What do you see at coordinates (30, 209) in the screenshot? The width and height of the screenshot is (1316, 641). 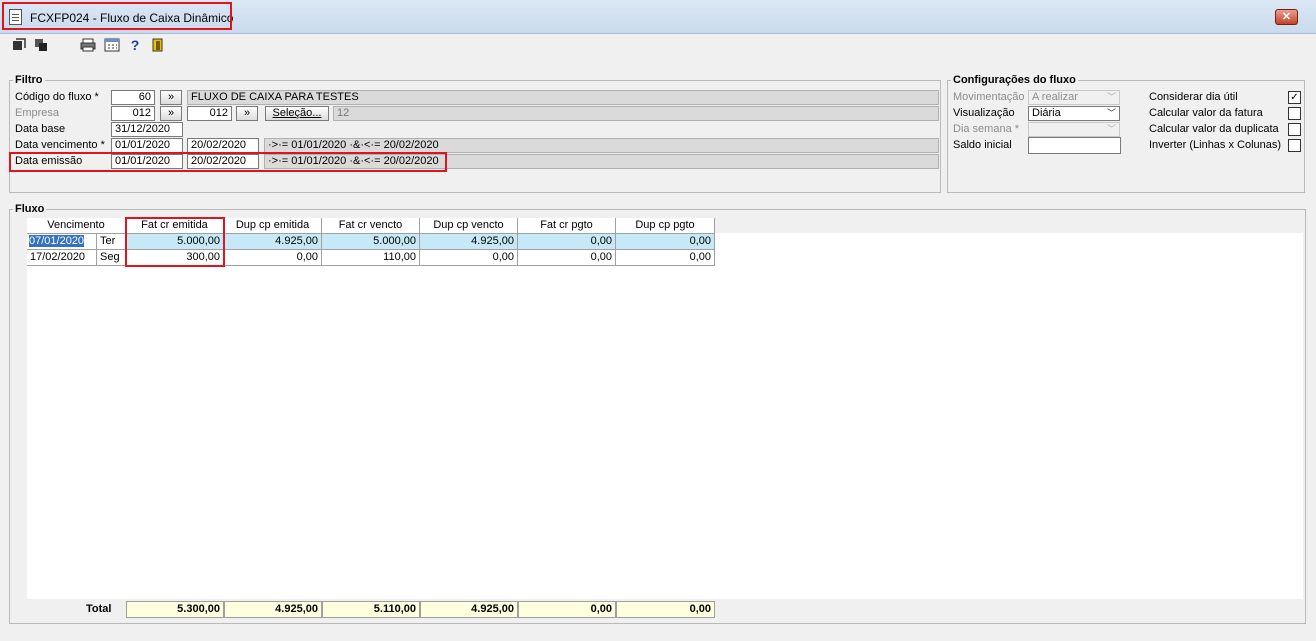 I see `fluxo-title: Fluxo` at bounding box center [30, 209].